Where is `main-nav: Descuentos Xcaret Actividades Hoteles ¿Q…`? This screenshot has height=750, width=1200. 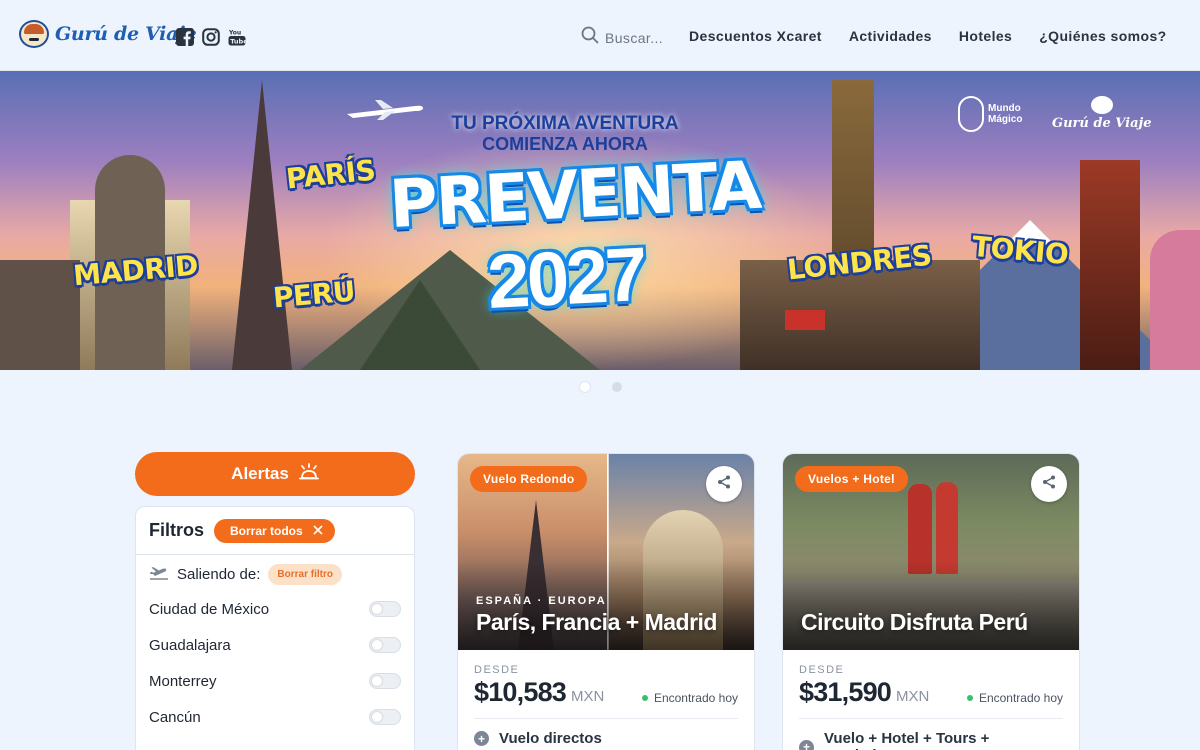 main-nav: Descuentos Xcaret Actividades Hoteles ¿Q… is located at coordinates (928, 36).